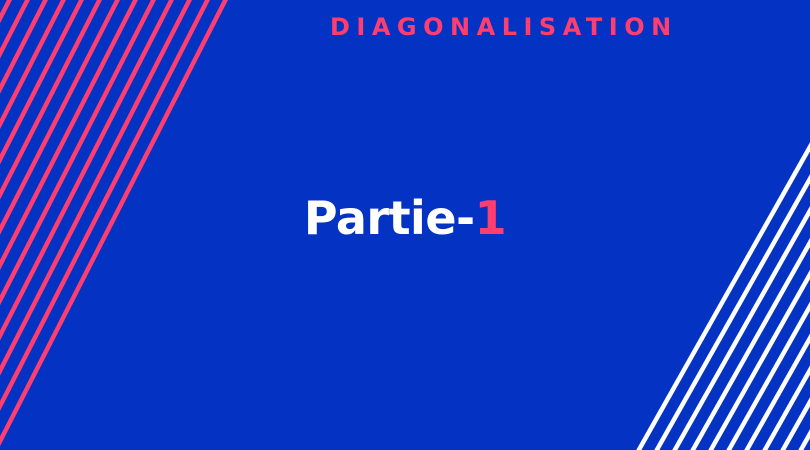 Image resolution: width=810 pixels, height=450 pixels. I want to click on slide-title-number: 1, so click(490, 218).